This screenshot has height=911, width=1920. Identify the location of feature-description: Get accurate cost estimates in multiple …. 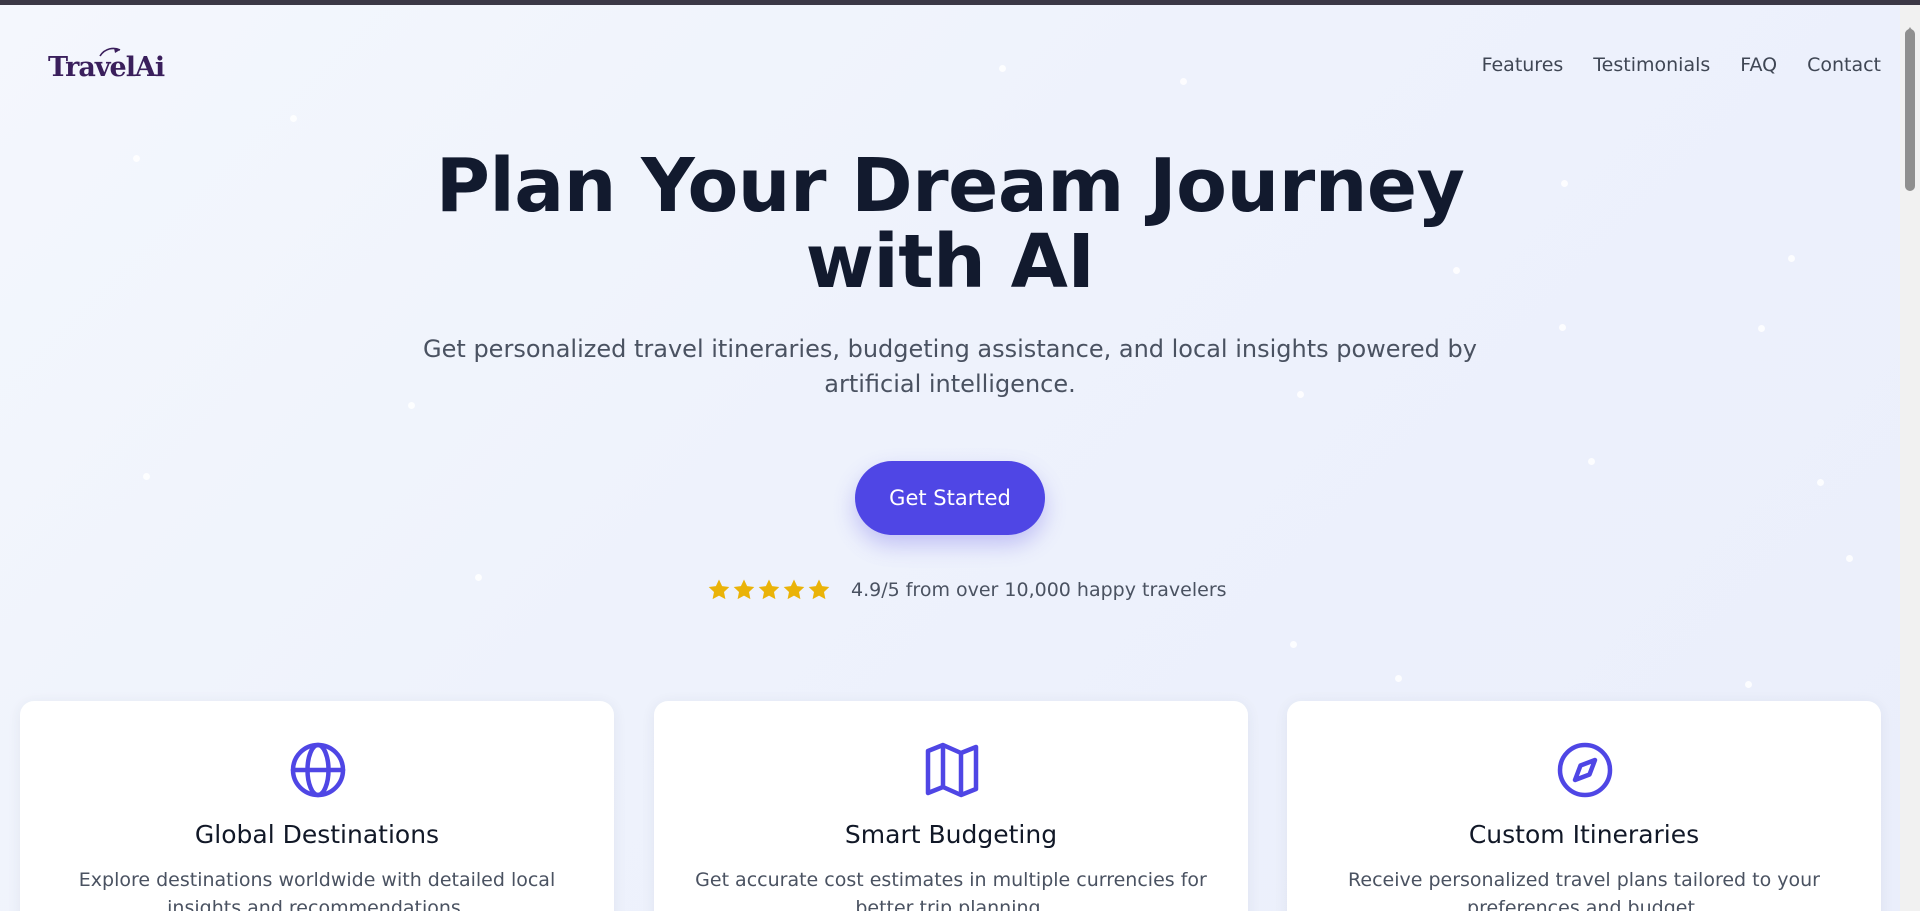
(951, 890).